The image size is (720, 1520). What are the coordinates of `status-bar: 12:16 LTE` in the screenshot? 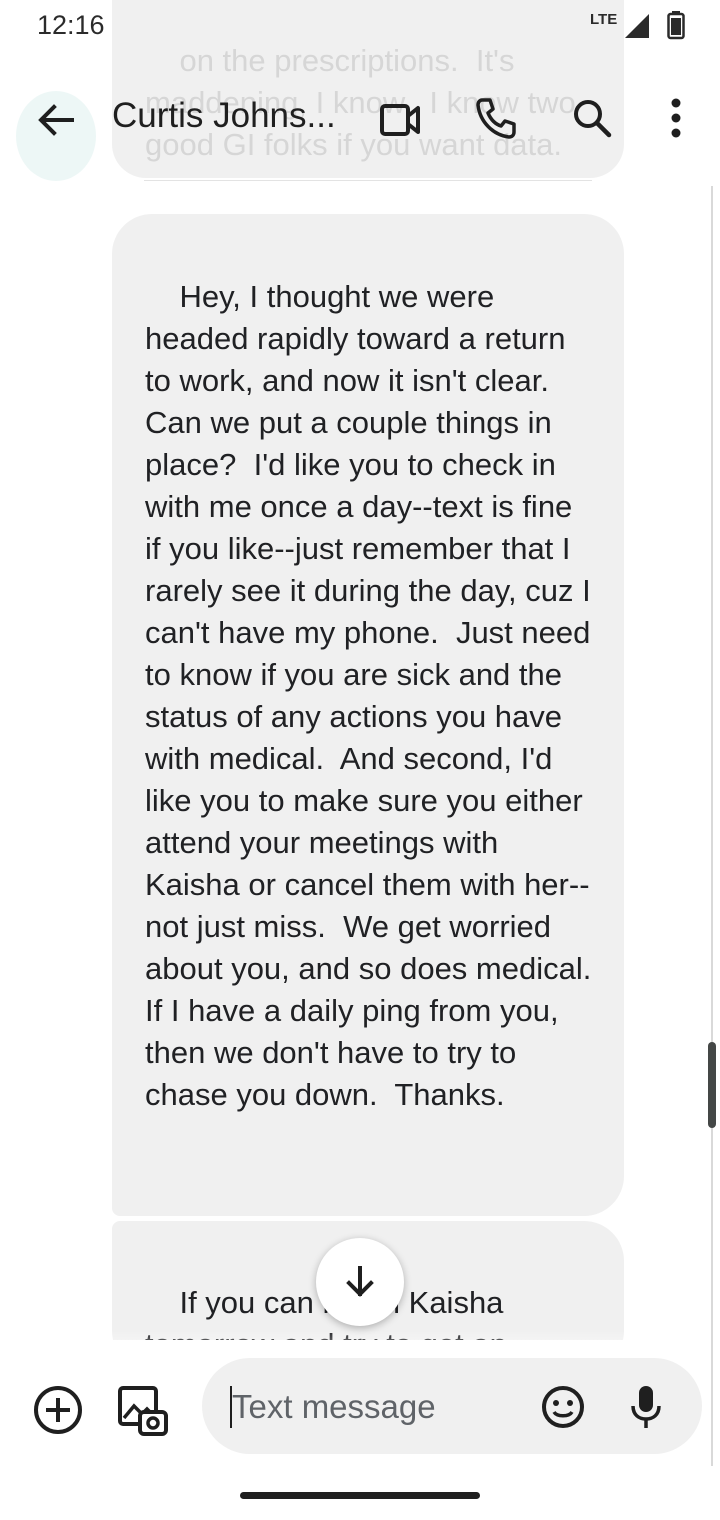 It's located at (360, 26).